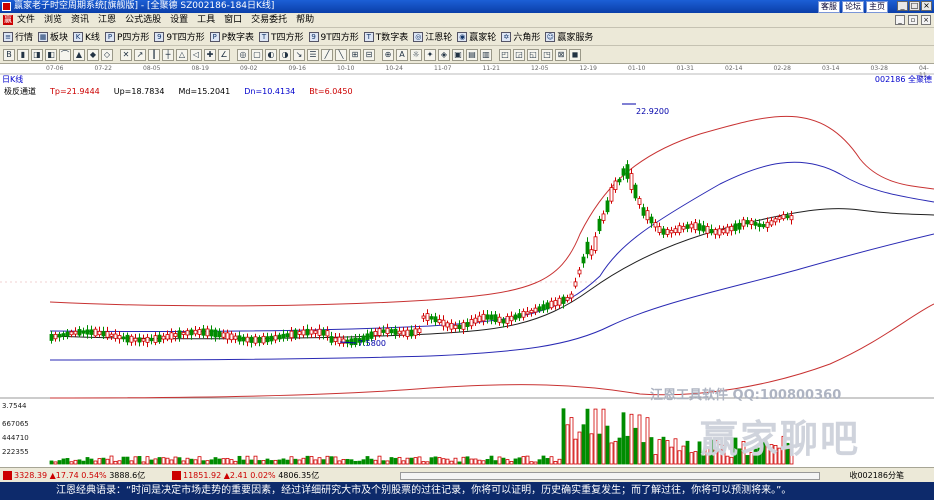 The width and height of the screenshot is (934, 500). What do you see at coordinates (210, 54) in the screenshot?
I see `drawing-tool-icon: ✚` at bounding box center [210, 54].